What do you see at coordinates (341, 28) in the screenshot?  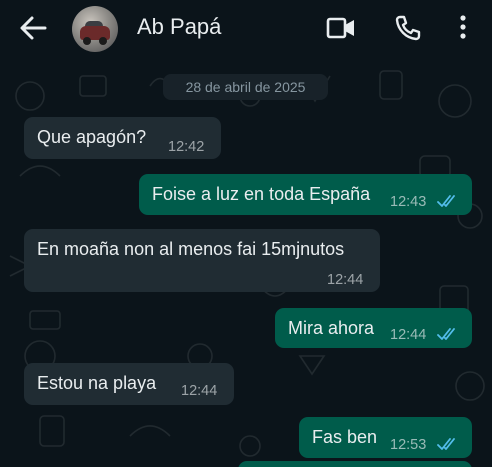 I see `video-call-icon` at bounding box center [341, 28].